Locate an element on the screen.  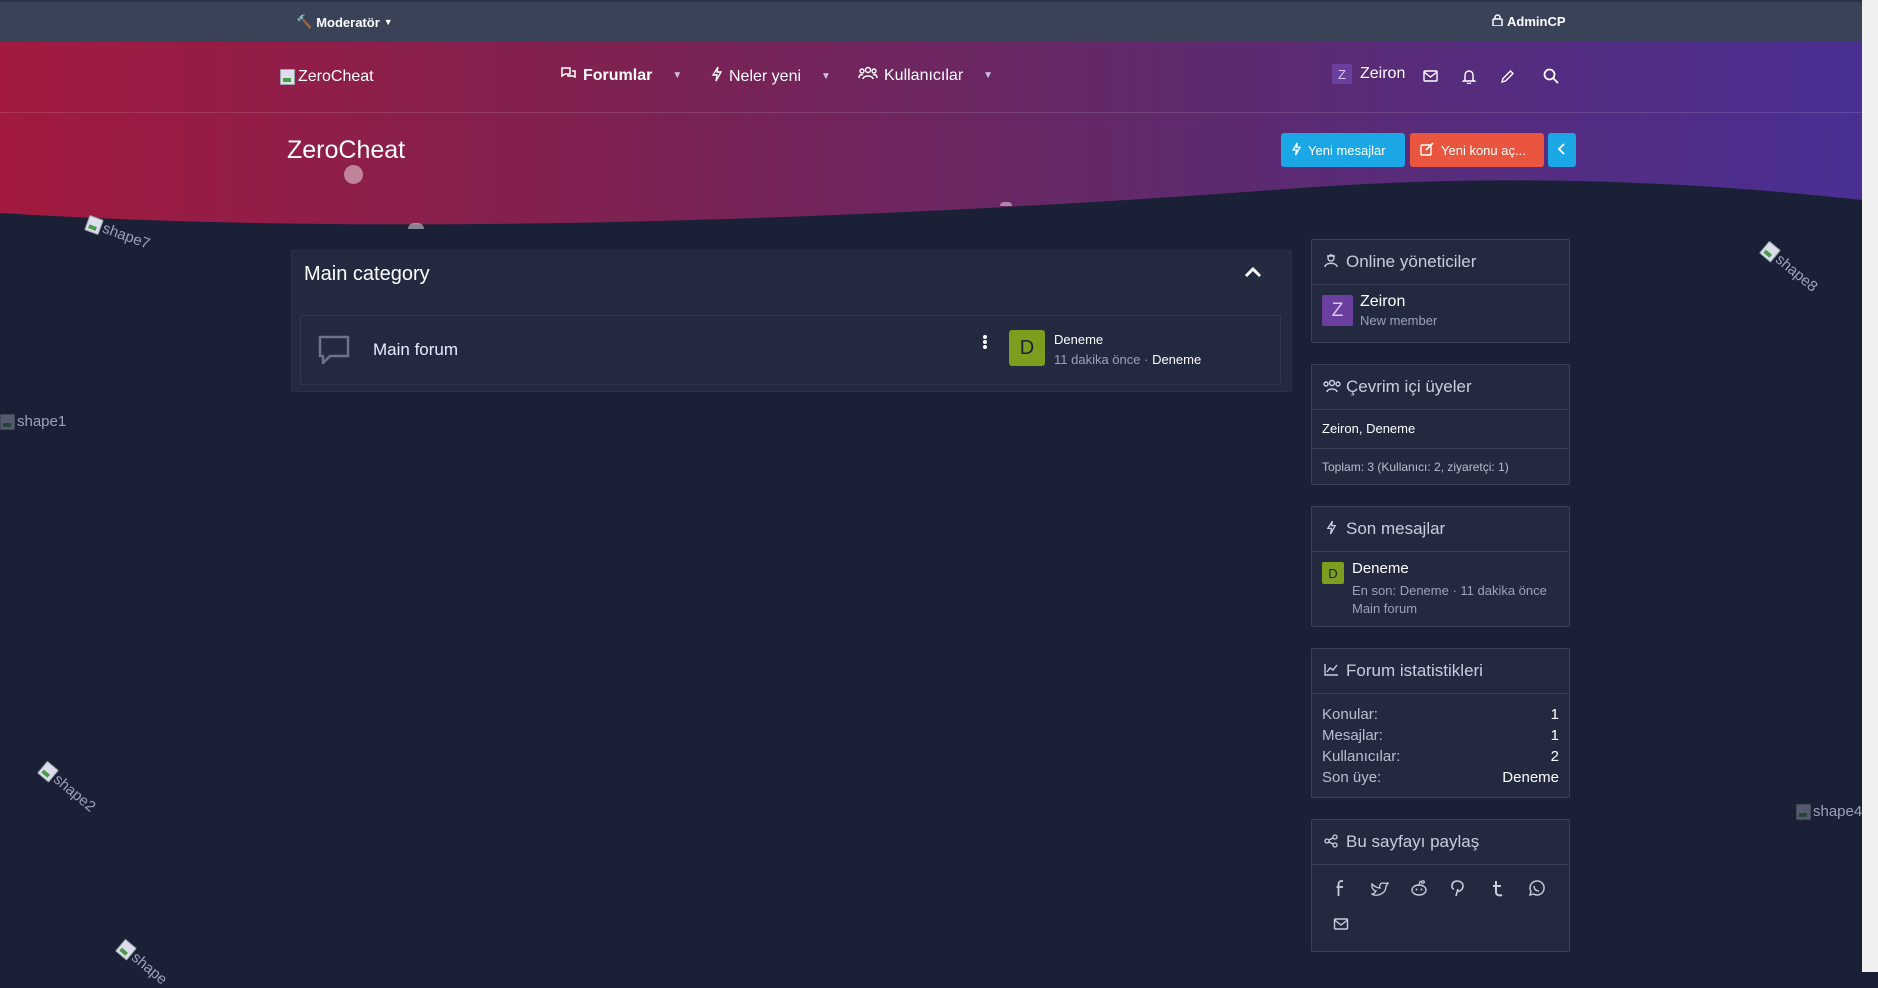
last-post-meta: 11 dakika önce · Deneme is located at coordinates (1128, 359).